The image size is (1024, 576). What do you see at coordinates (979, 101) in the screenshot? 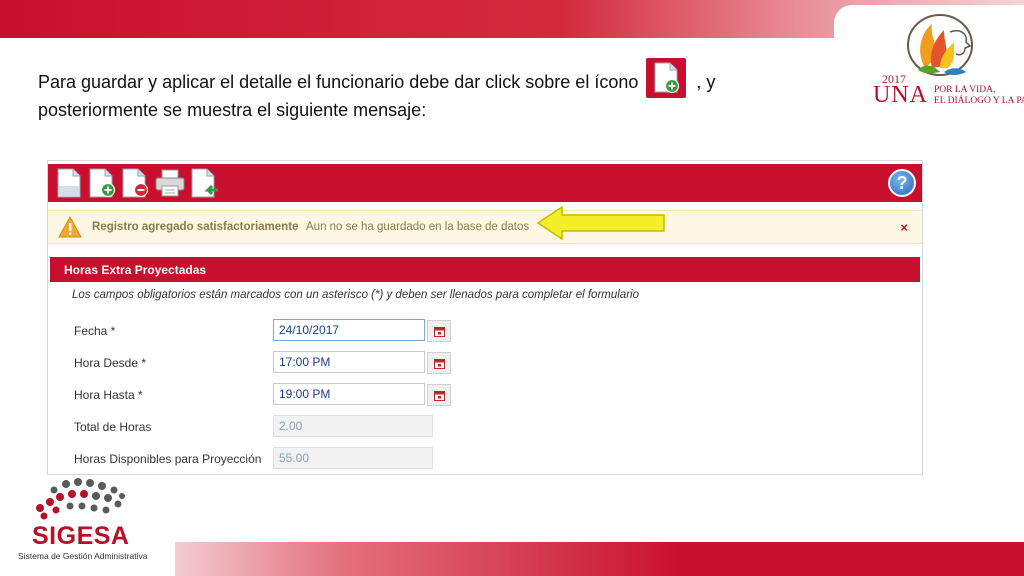
I see `una-tagline-2: EL DIÁLOGO Y LA PAZ` at bounding box center [979, 101].